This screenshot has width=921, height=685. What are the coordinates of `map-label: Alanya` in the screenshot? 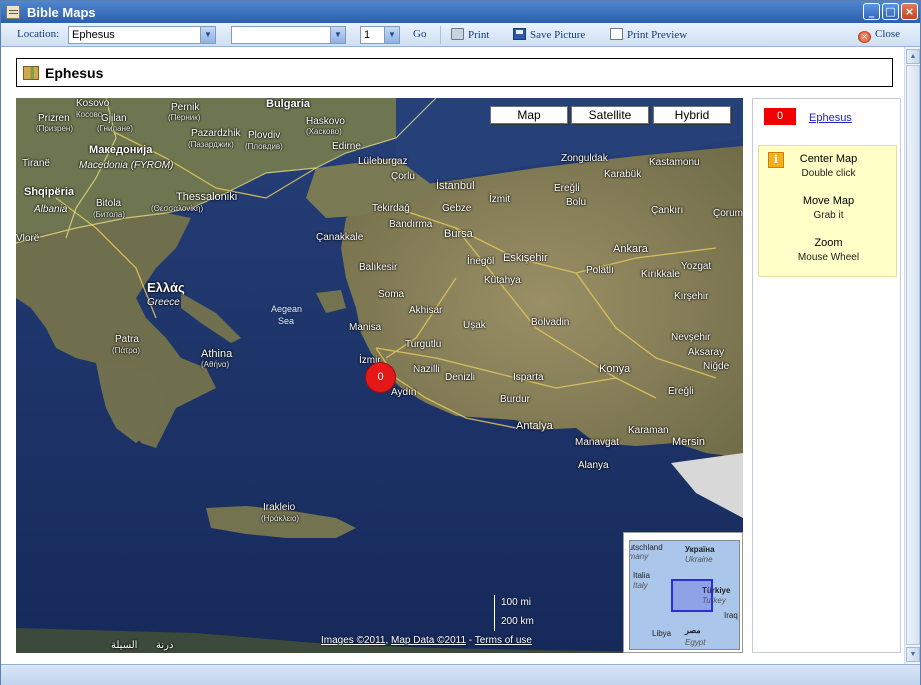 It's located at (593, 465).